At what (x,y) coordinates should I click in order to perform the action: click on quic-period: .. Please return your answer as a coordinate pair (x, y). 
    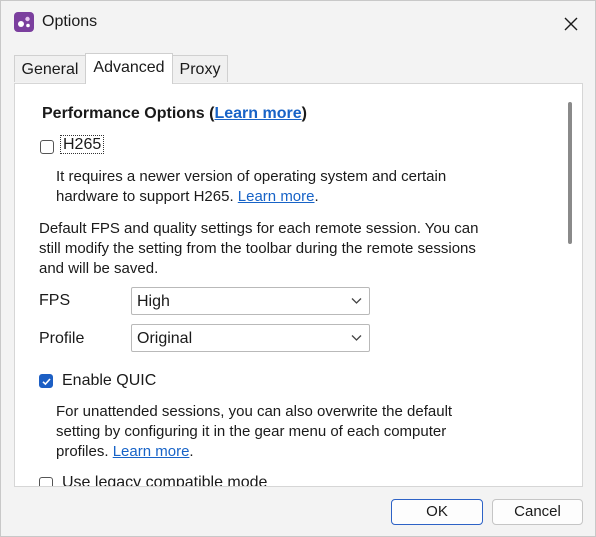
    Looking at the image, I should click on (191, 451).